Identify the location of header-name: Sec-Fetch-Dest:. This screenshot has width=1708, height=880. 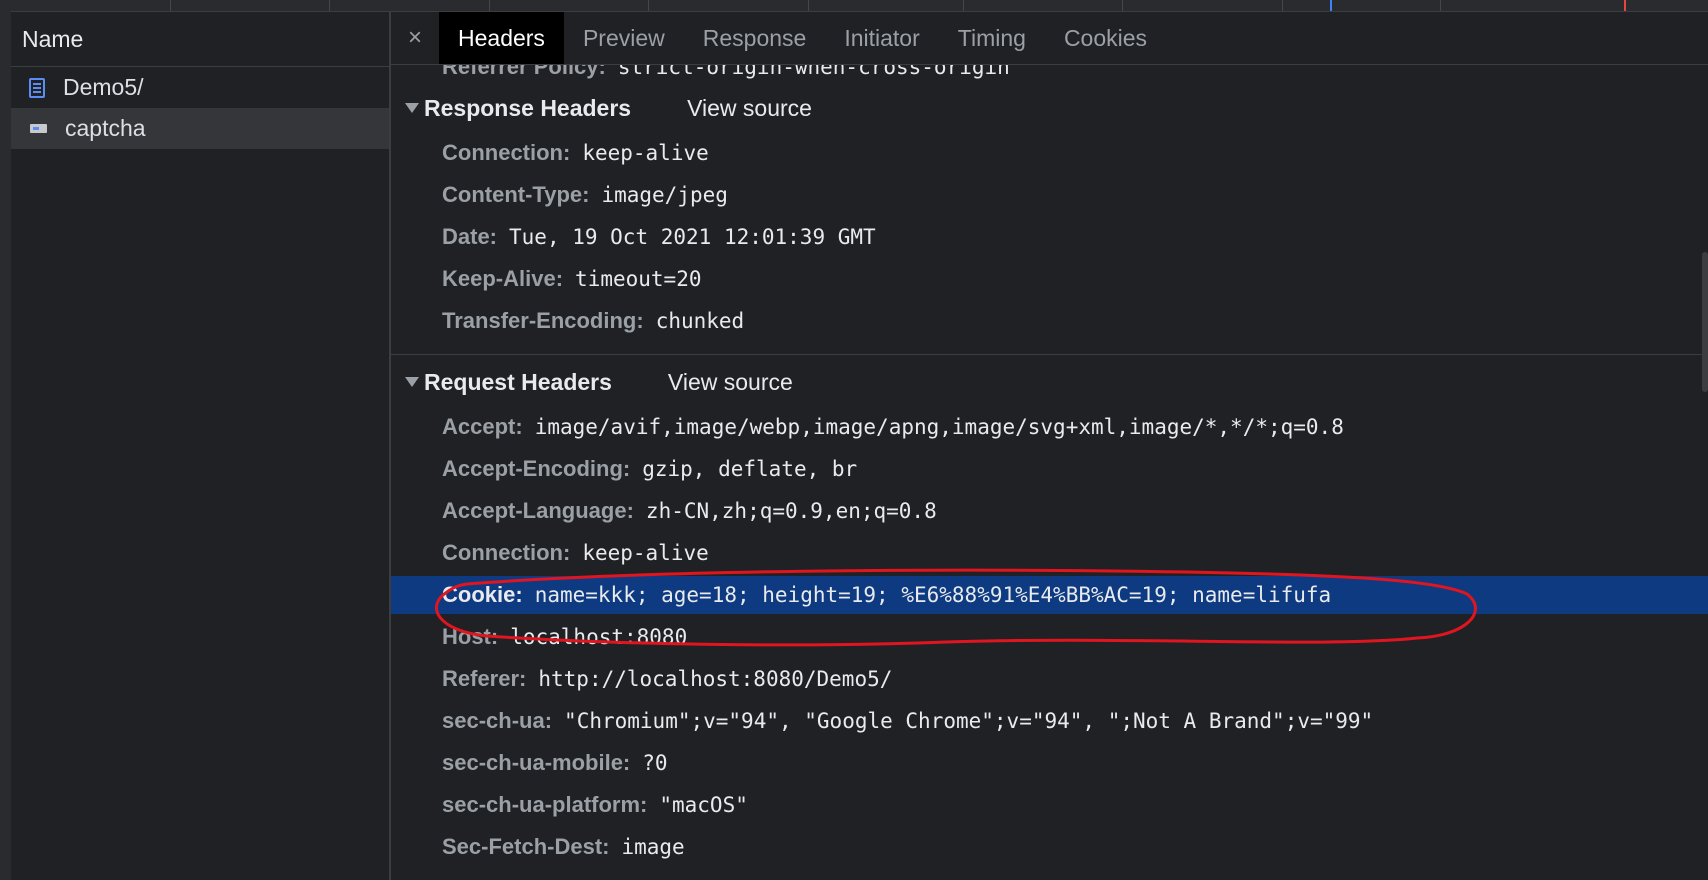
(526, 846).